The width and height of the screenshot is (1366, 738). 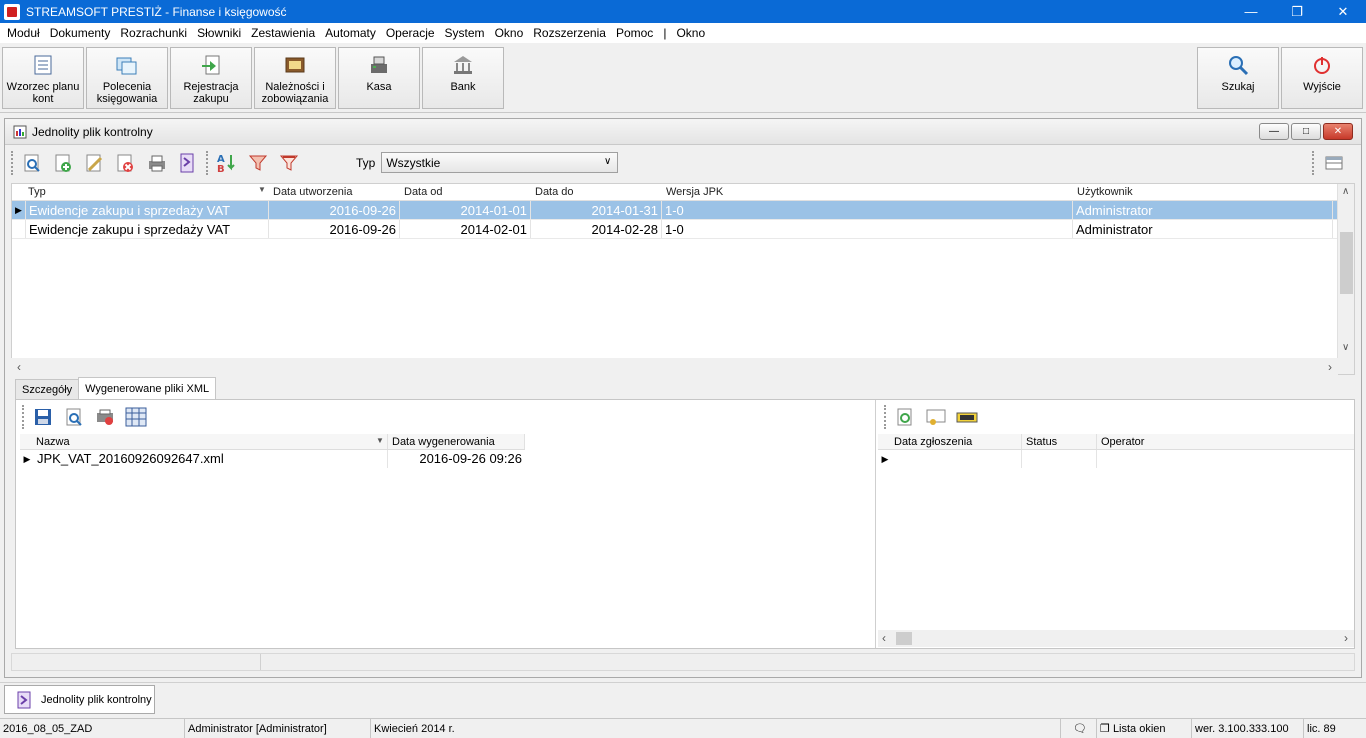 What do you see at coordinates (463, 65) in the screenshot?
I see `bank-icon` at bounding box center [463, 65].